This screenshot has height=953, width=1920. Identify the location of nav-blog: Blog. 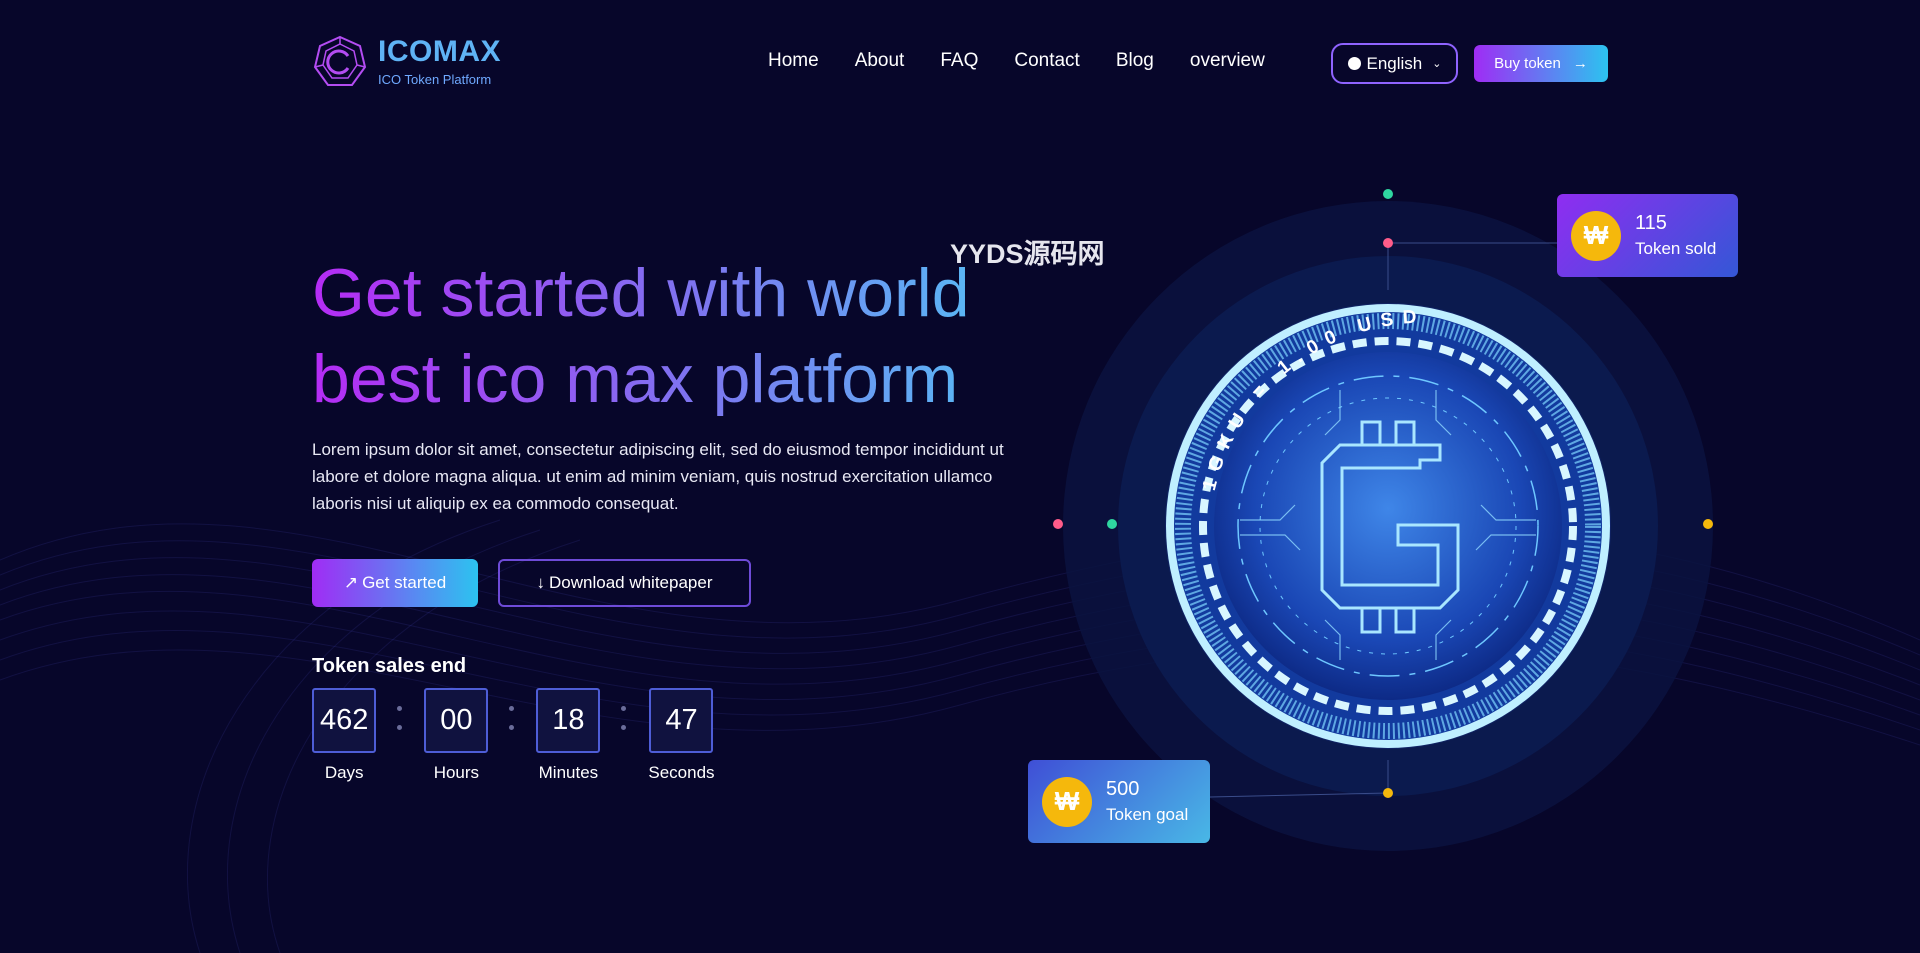
(1135, 61).